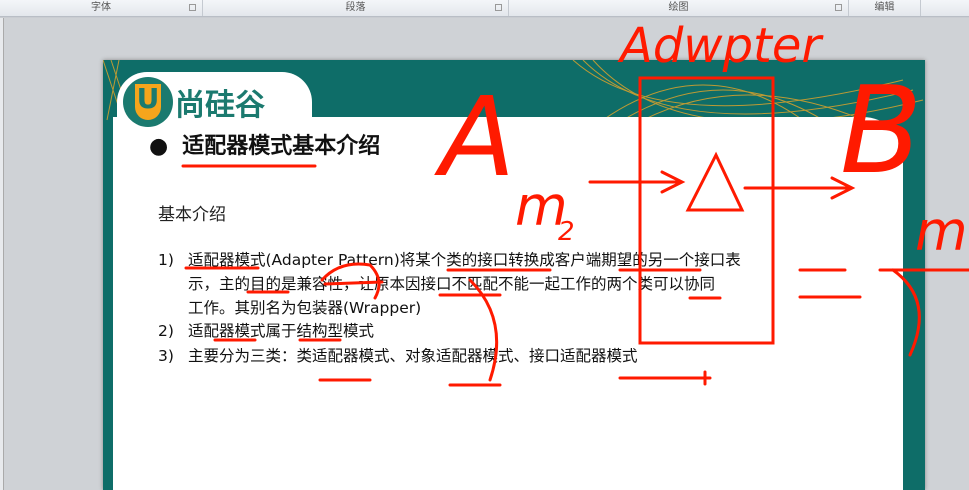 The height and width of the screenshot is (490, 969). Describe the element at coordinates (2, 254) in the screenshot. I see `thumbnail-pane-edge` at that location.